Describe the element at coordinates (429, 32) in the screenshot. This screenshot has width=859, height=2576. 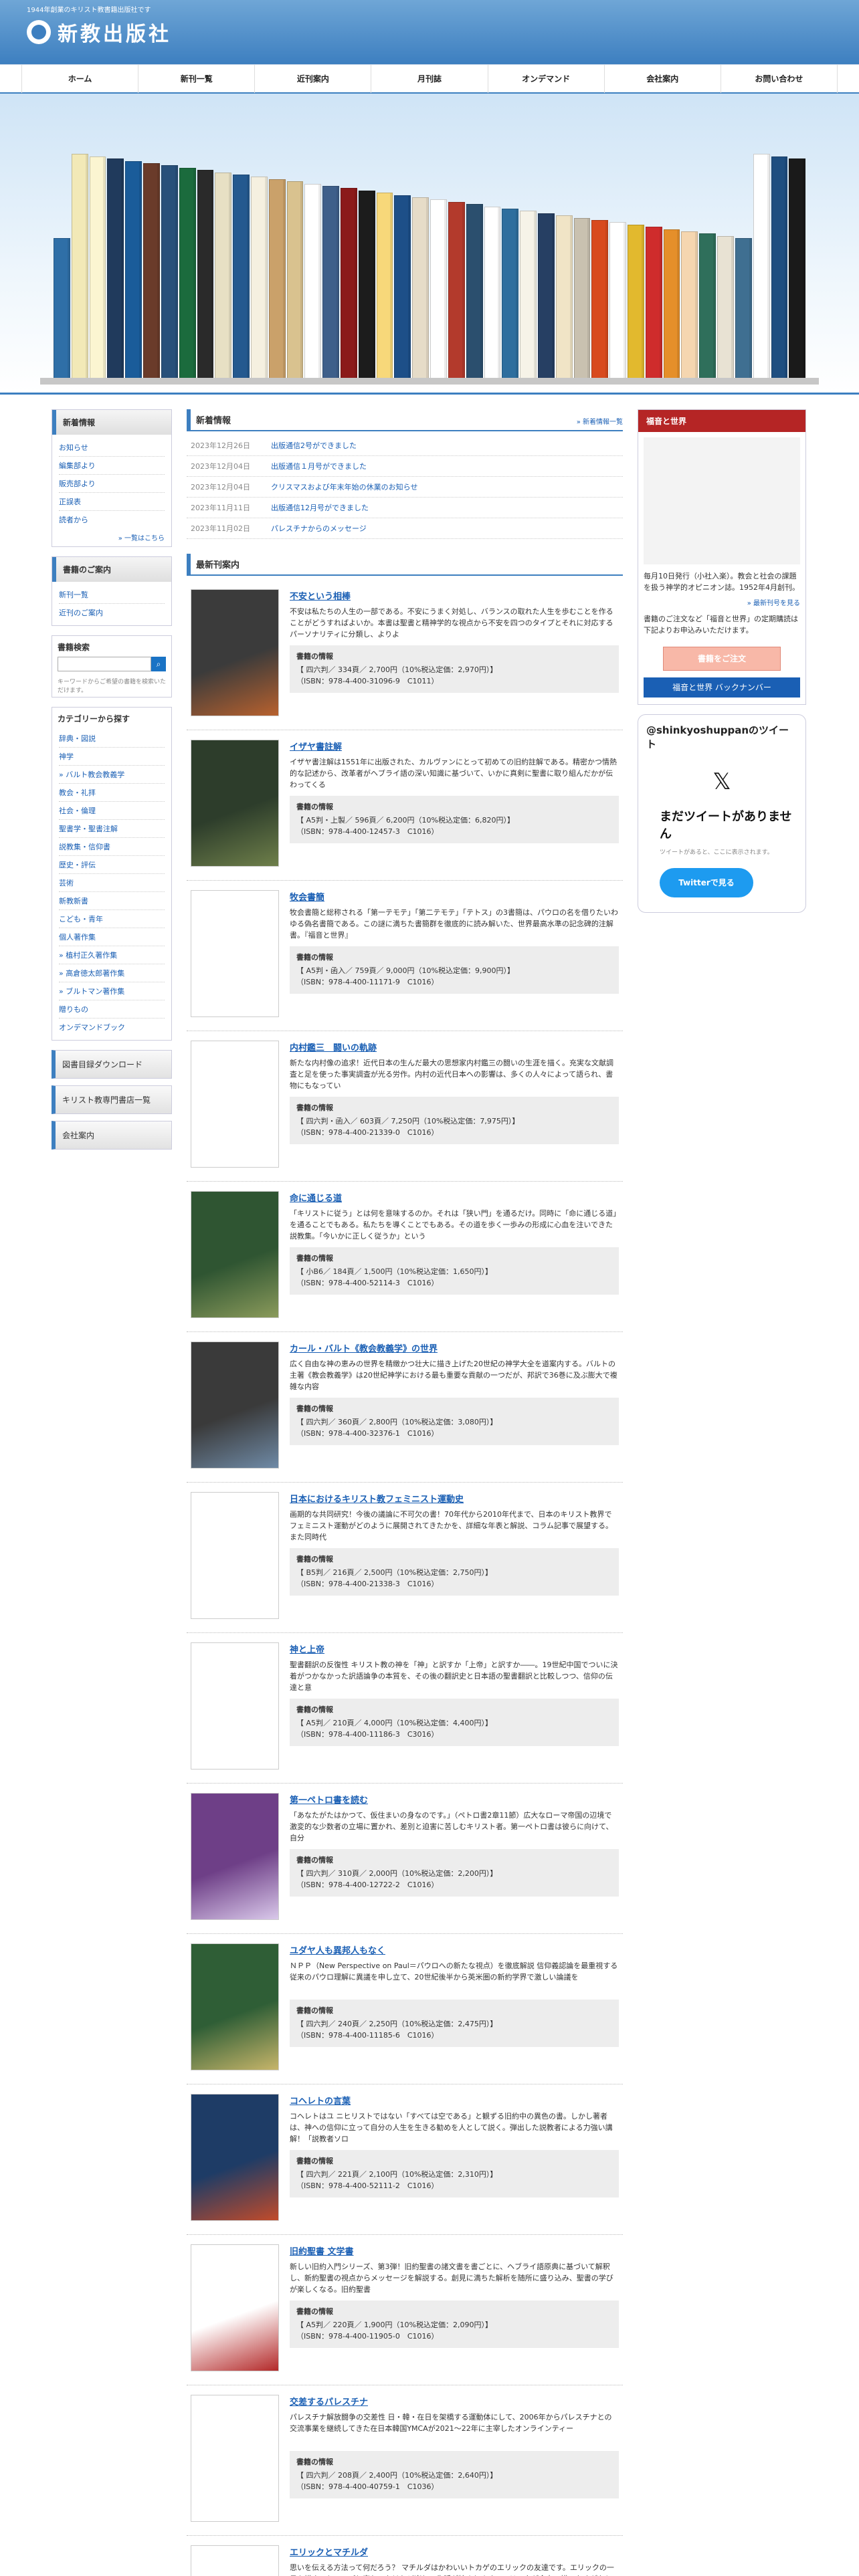
I see `site-header: 1944年創業のキリスト教書籍出版社です 新教出版社` at that location.